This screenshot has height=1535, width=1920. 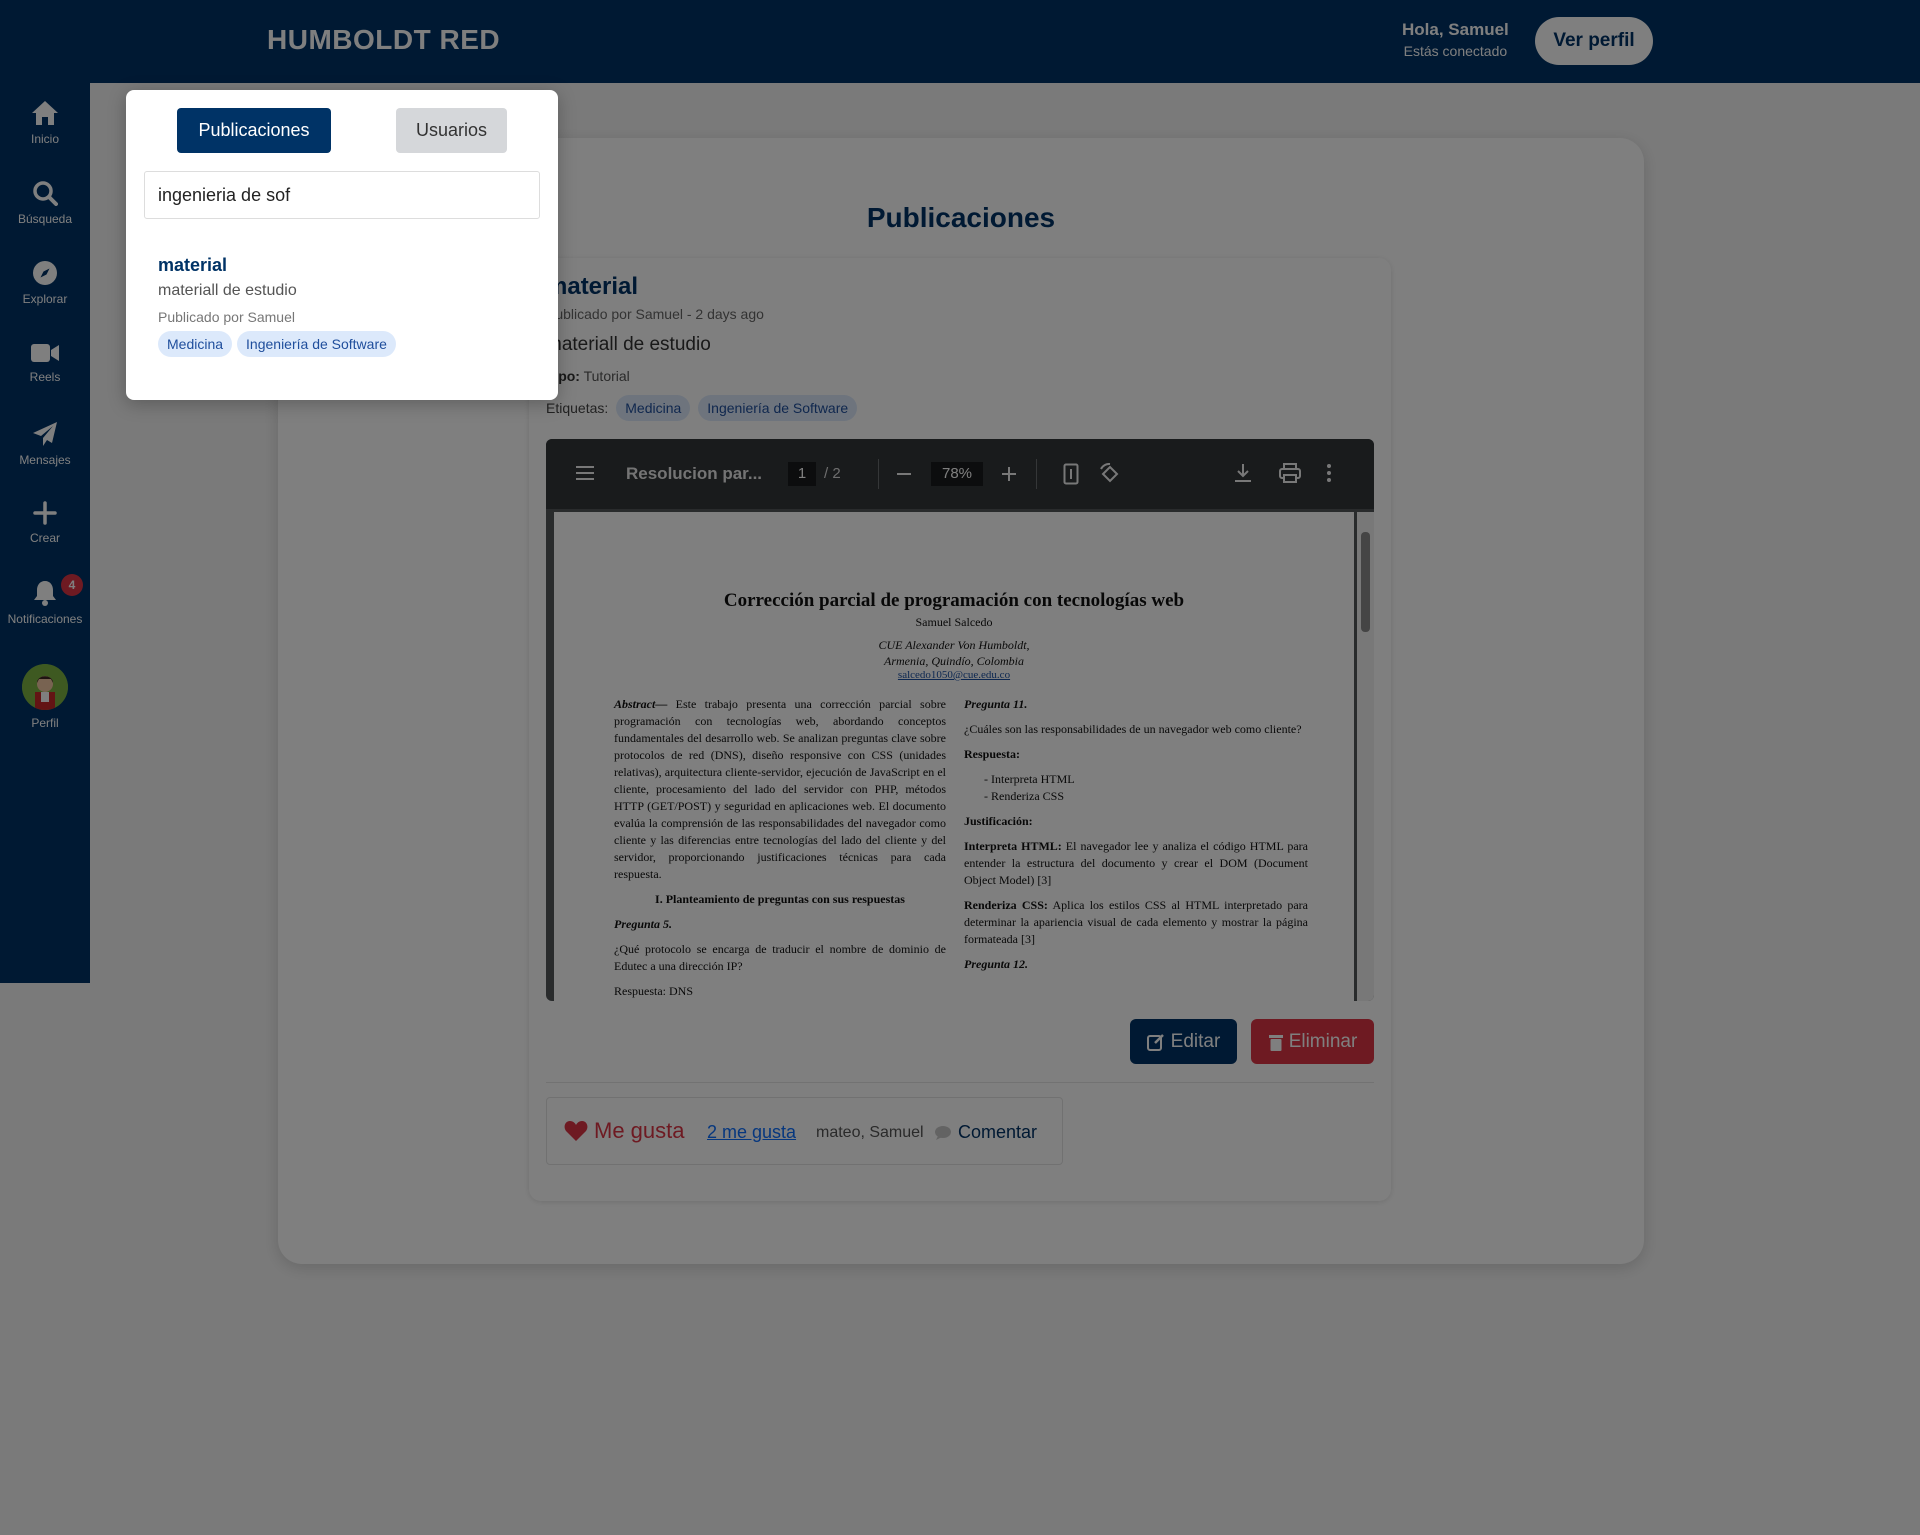 What do you see at coordinates (254, 130) in the screenshot?
I see `tab-publicaciones: Publicaciones` at bounding box center [254, 130].